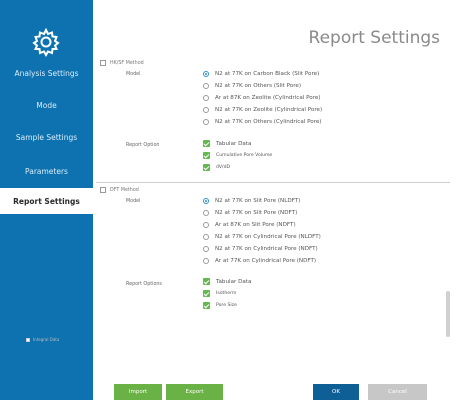 This screenshot has width=456, height=400. What do you see at coordinates (273, 182) in the screenshot?
I see `section-divider` at bounding box center [273, 182].